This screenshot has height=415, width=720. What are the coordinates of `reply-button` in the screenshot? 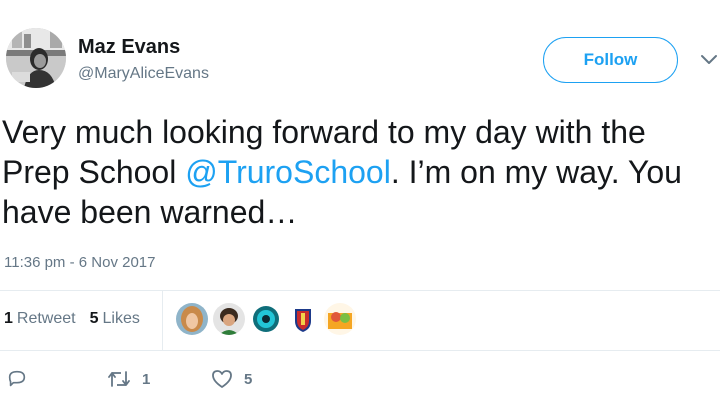 It's located at (17, 379).